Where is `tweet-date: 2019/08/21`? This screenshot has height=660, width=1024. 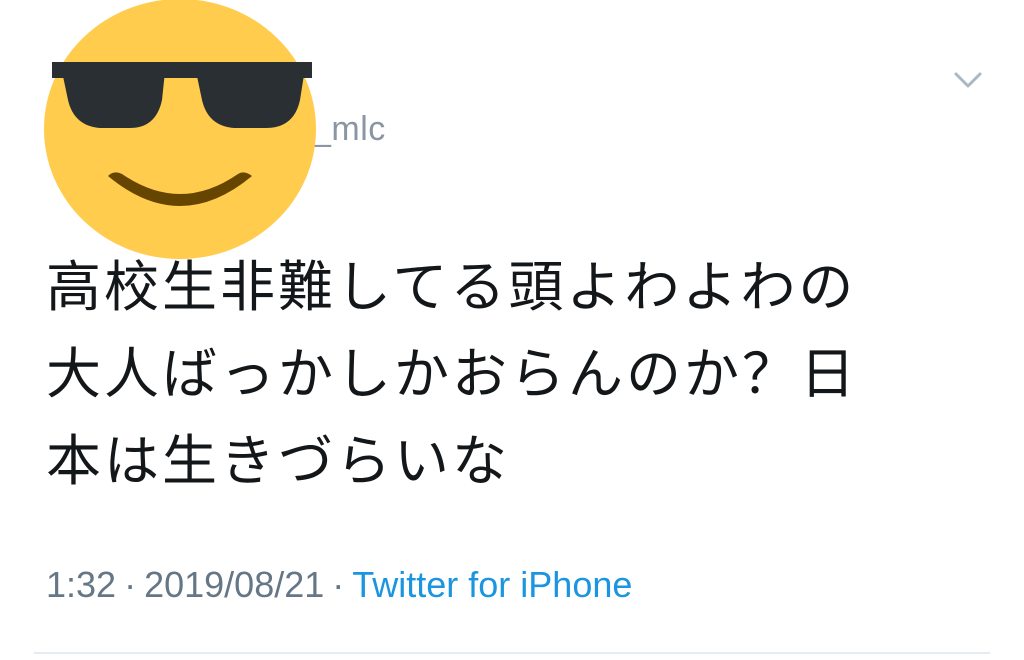
tweet-date: 2019/08/21 is located at coordinates (234, 584).